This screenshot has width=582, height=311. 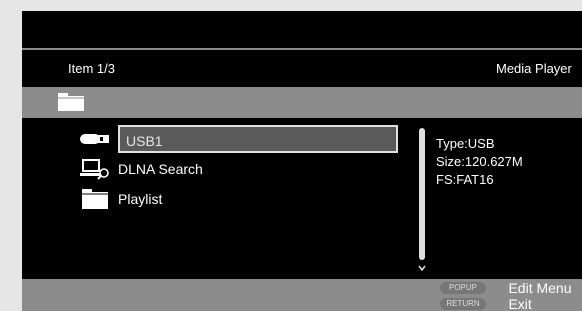 What do you see at coordinates (302, 295) in the screenshot?
I see `footer-bar: POPUP Edit Menu RETURN Exit` at bounding box center [302, 295].